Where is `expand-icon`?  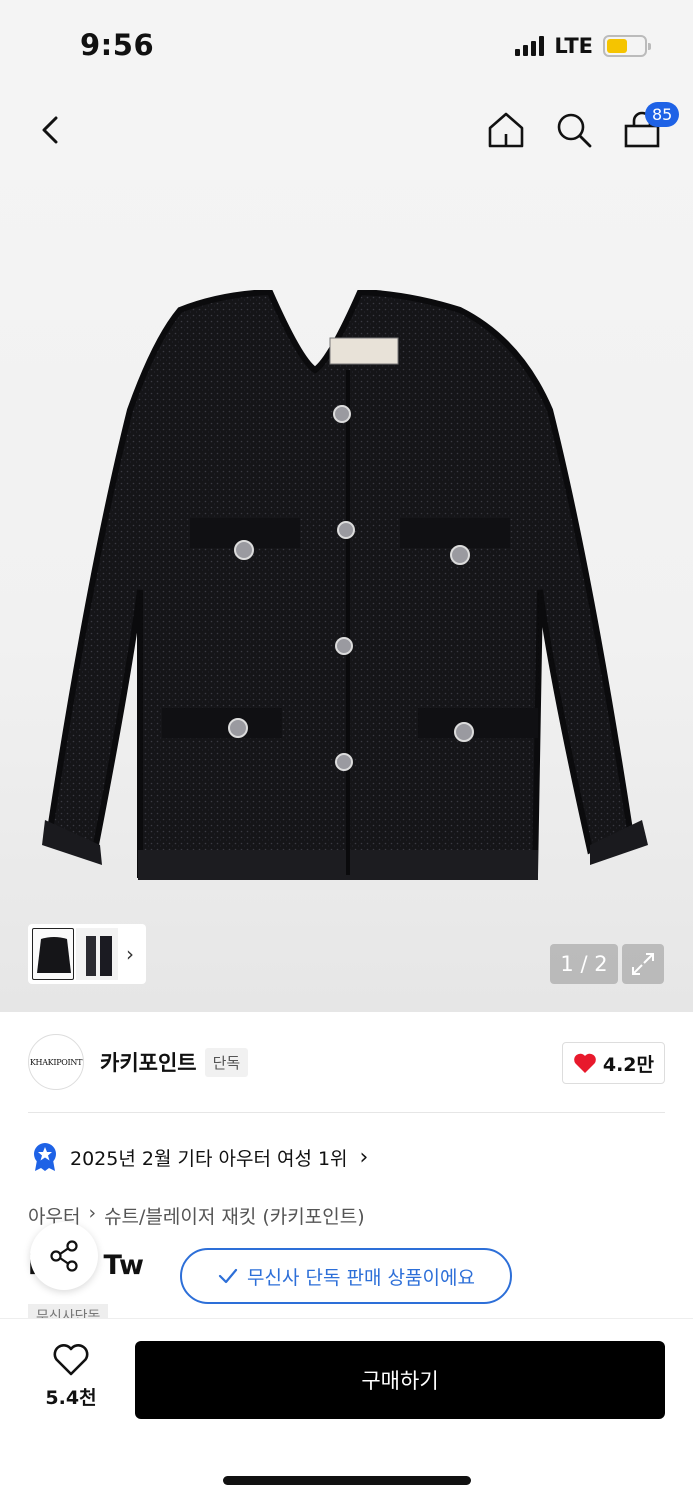
expand-icon is located at coordinates (643, 964).